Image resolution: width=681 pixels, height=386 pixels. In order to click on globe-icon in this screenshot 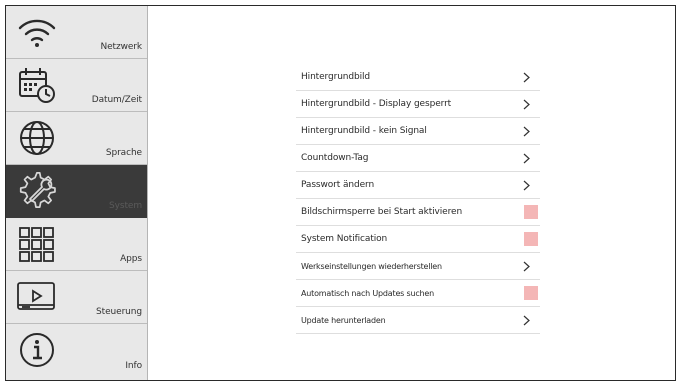, I will do `click(37, 138)`.